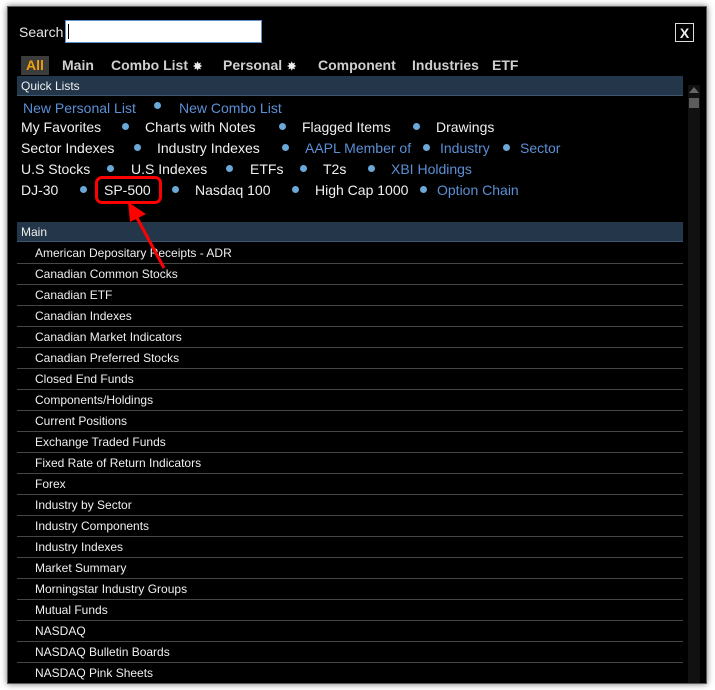  What do you see at coordinates (358, 148) in the screenshot?
I see `quick-list-aapl-member-of: AAPL Member of` at bounding box center [358, 148].